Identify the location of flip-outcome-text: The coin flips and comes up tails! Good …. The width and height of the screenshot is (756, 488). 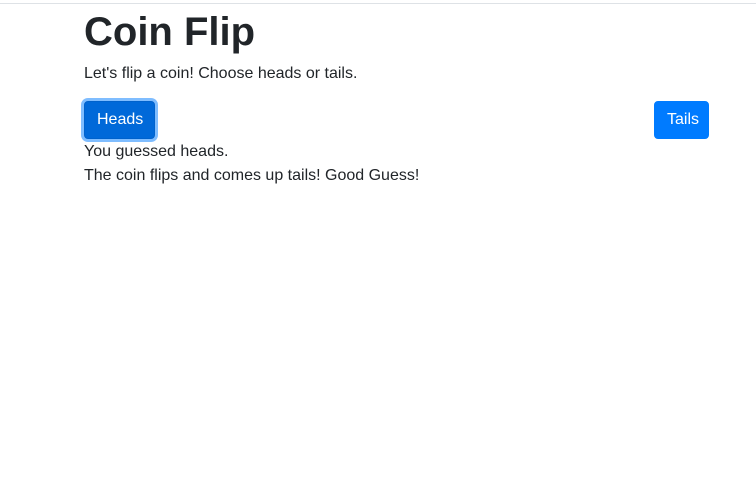
(252, 175).